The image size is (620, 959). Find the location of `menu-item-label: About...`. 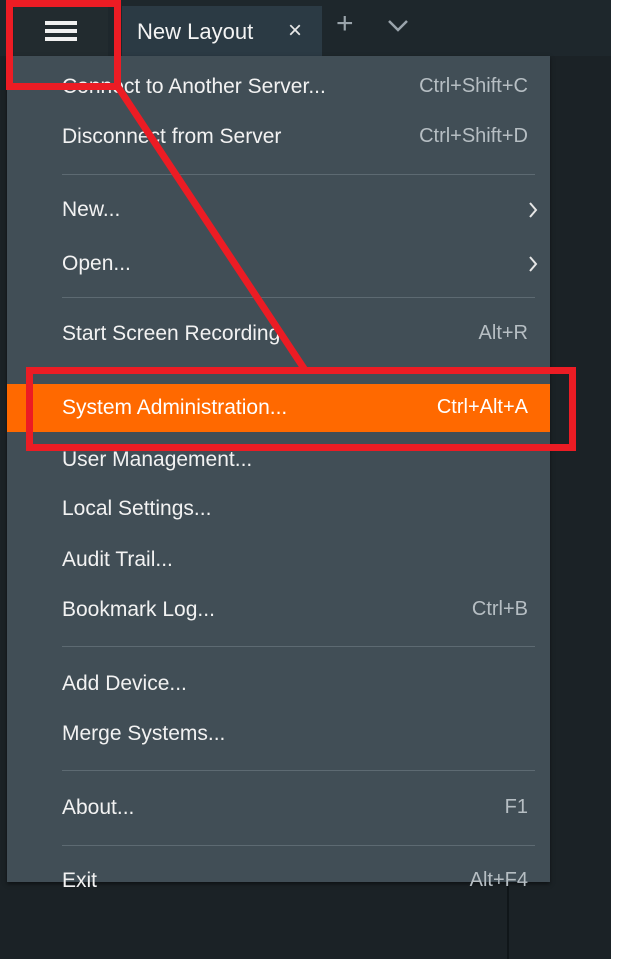

menu-item-label: About... is located at coordinates (98, 807).